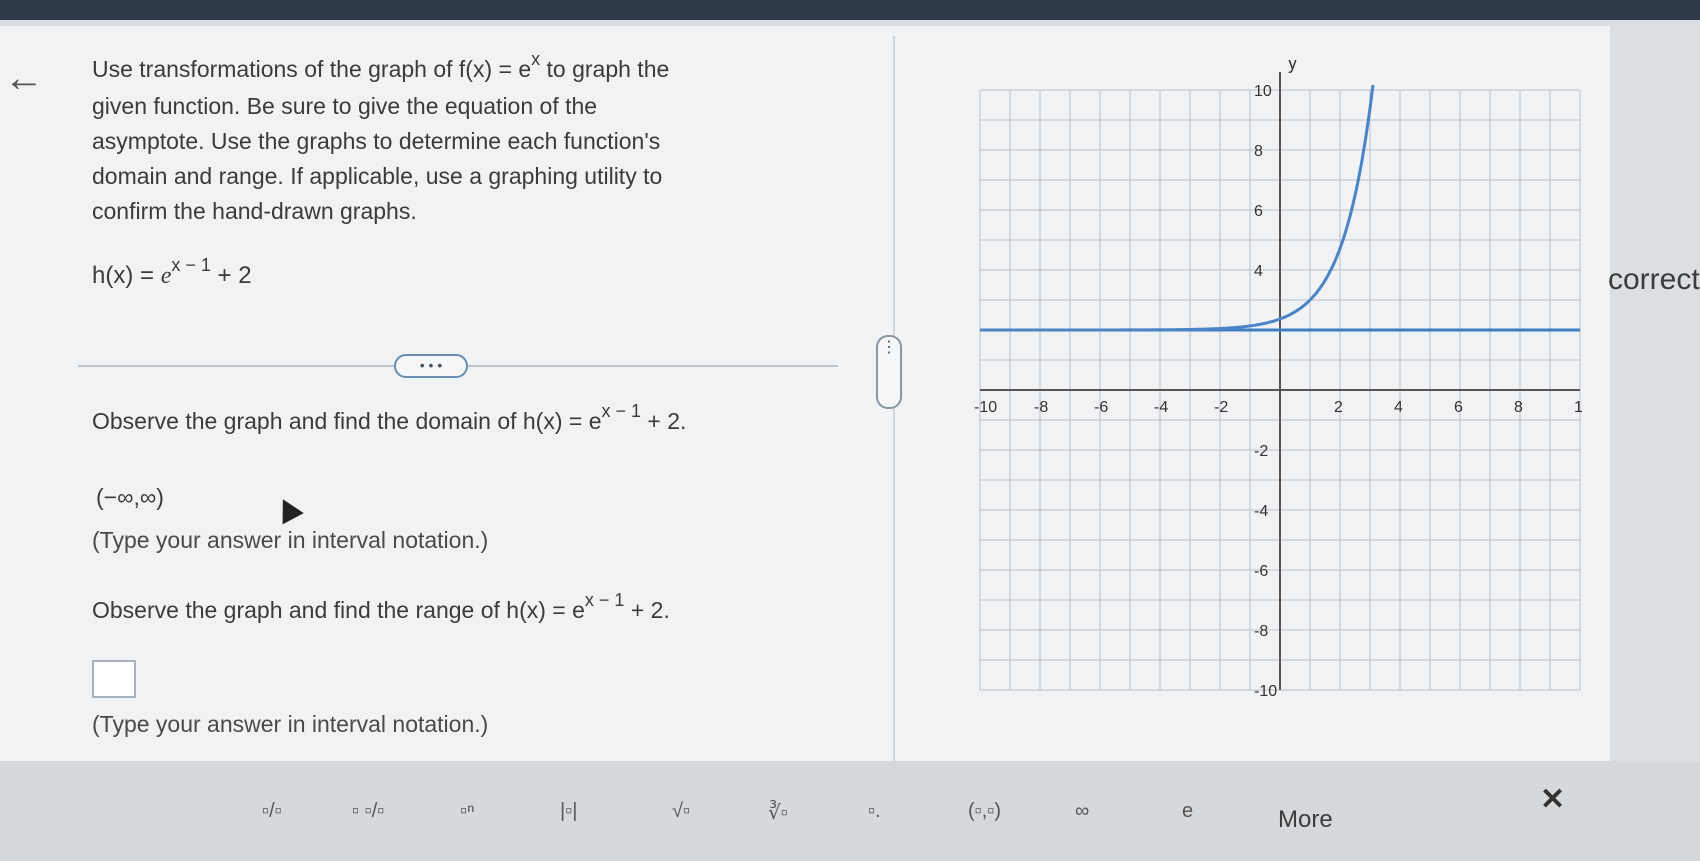 This screenshot has width=1700, height=861. I want to click on x-tick-labels: -10 -8 -6 -4 -2 2 4 6 8 1, so click(1278, 407).